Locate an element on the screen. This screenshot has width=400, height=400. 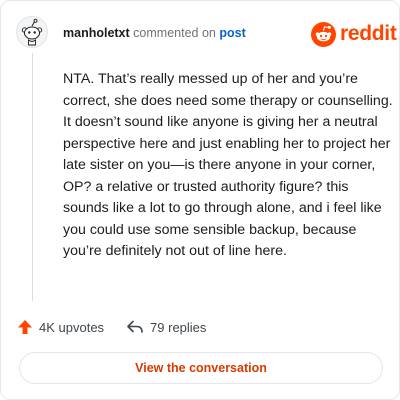
upvote-button: 4K upvotes is located at coordinates (60, 327).